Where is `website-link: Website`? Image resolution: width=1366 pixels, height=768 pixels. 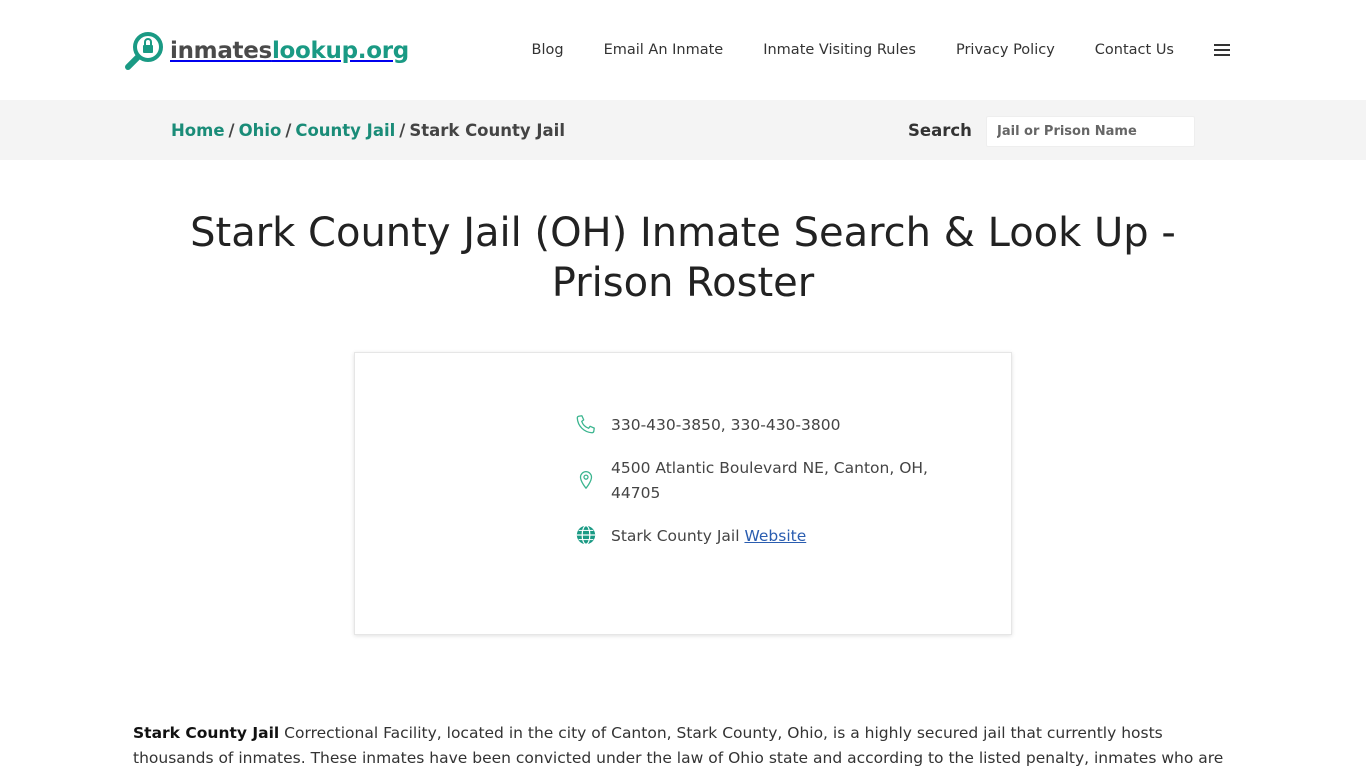 website-link: Website is located at coordinates (775, 536).